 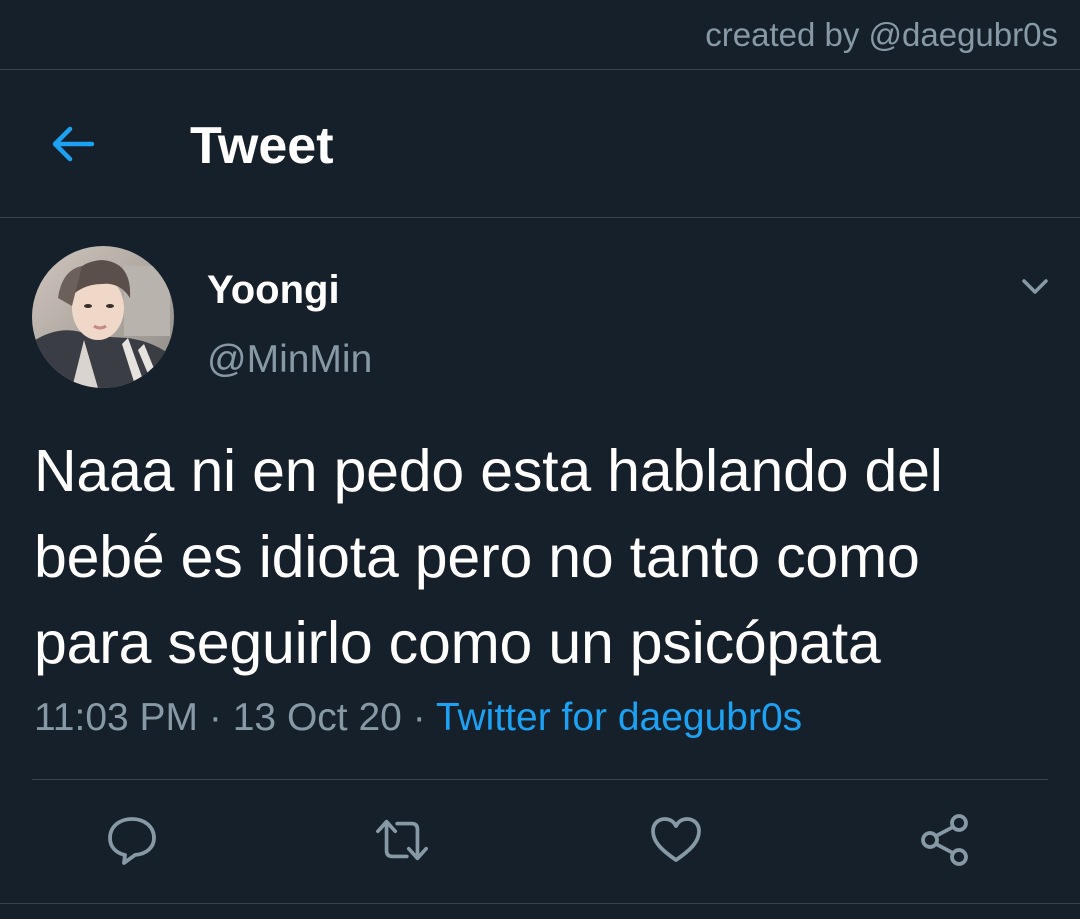 I want to click on share-button, so click(x=945, y=840).